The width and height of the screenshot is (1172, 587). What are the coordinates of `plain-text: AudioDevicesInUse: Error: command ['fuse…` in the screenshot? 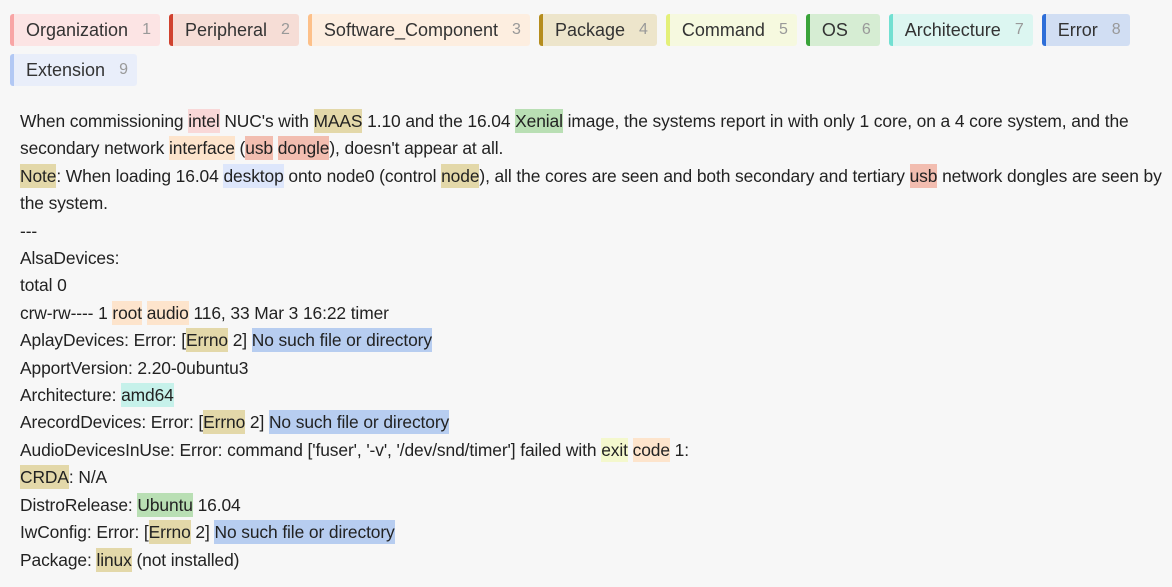 It's located at (311, 449).